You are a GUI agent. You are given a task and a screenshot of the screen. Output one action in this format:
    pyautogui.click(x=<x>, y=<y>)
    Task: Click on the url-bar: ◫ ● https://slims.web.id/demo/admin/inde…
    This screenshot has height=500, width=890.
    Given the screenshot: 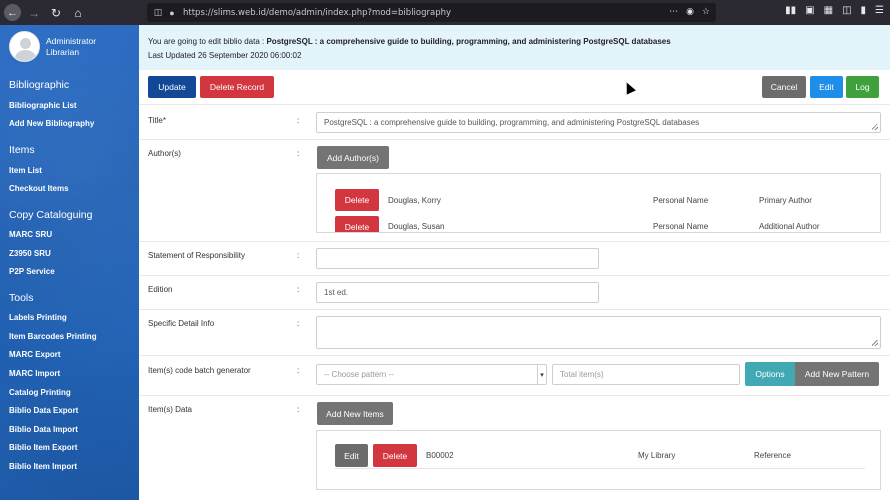 What is the action you would take?
    pyautogui.click(x=431, y=12)
    